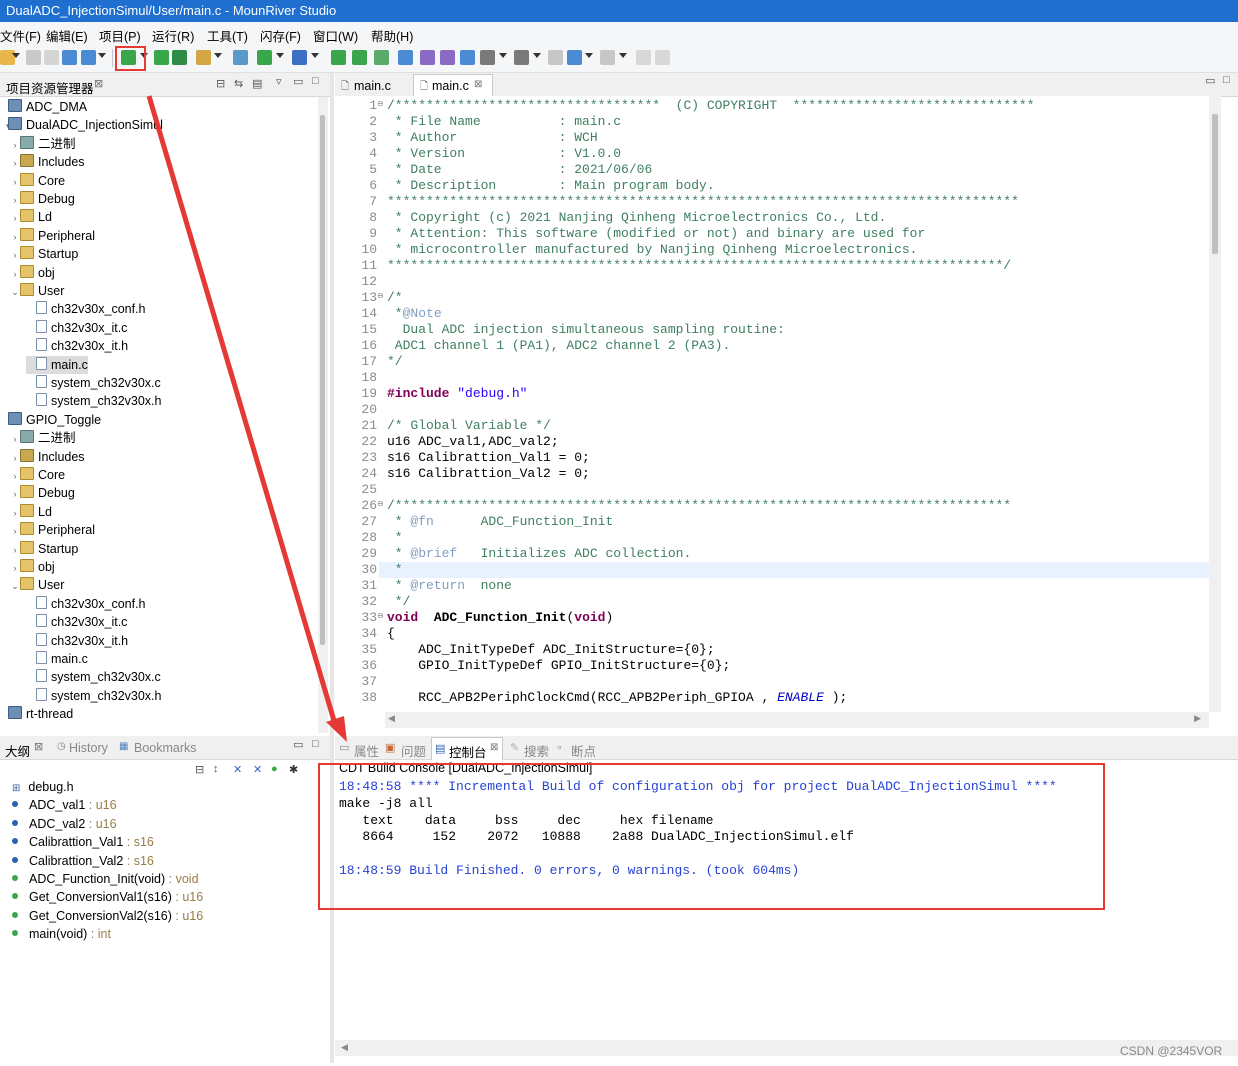 The width and height of the screenshot is (1238, 1066). I want to click on annotation-arrow, so click(246, 418).